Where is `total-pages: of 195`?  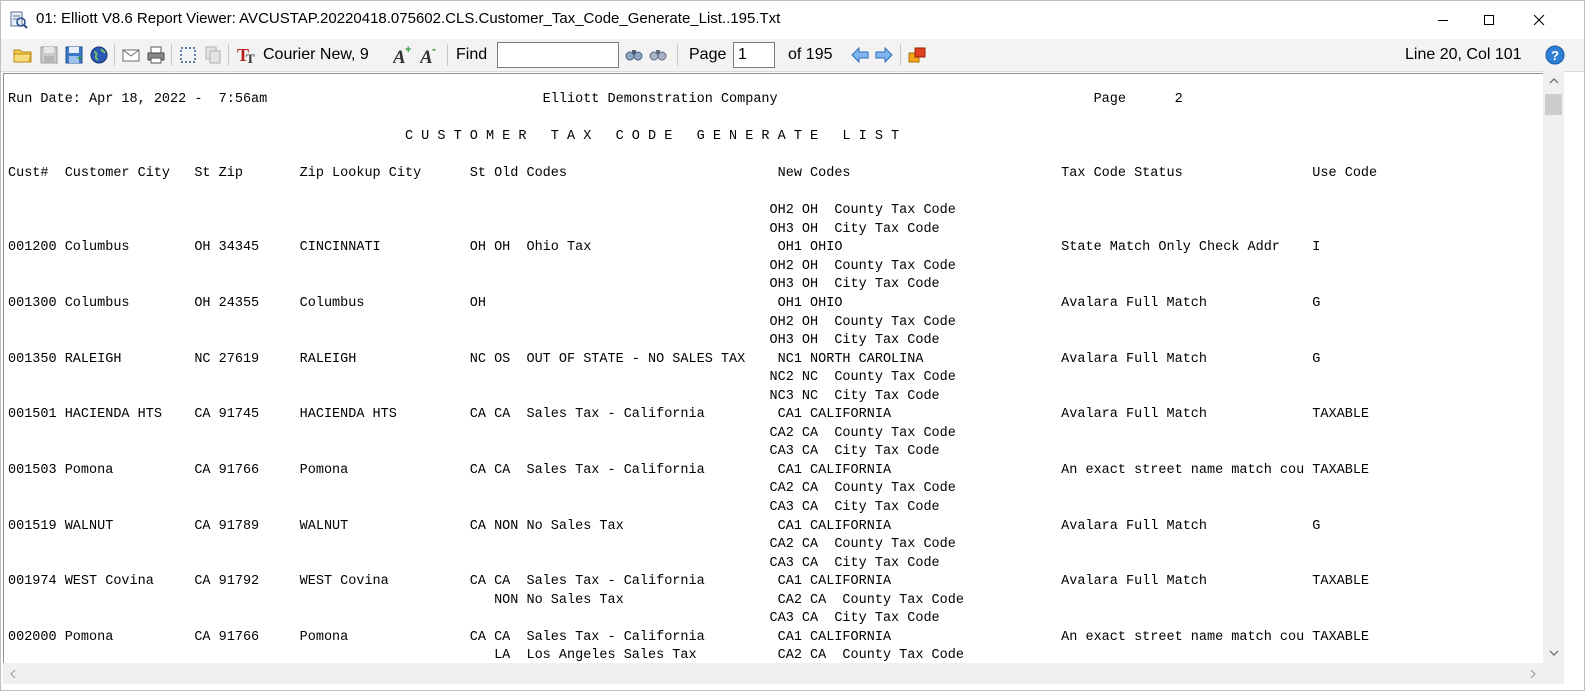 total-pages: of 195 is located at coordinates (810, 54).